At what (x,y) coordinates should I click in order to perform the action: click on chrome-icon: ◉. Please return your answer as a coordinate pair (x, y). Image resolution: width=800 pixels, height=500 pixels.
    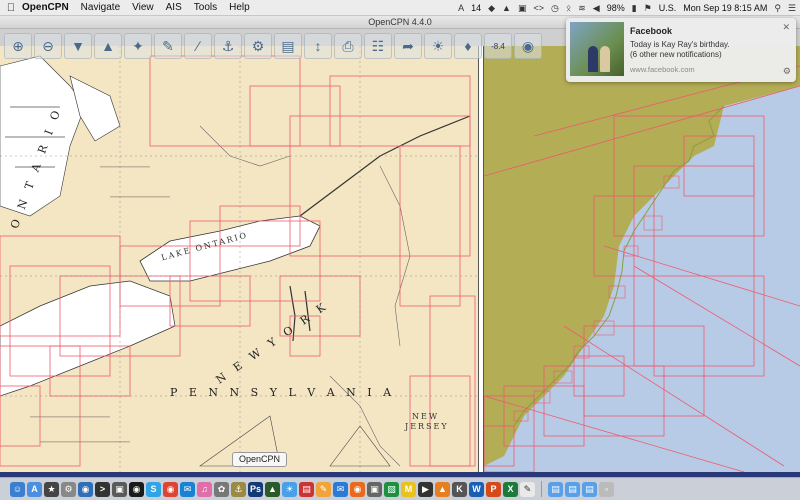
    Looking at the image, I should click on (170, 489).